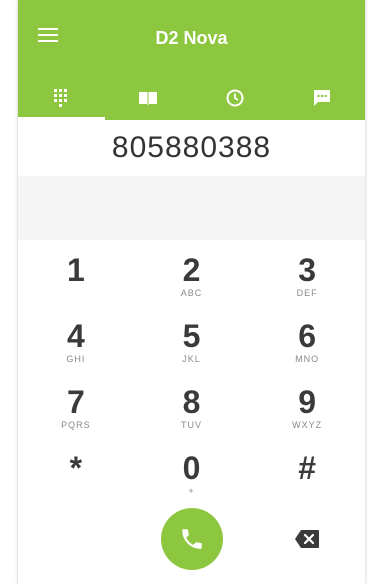 The width and height of the screenshot is (384, 584). I want to click on key-digit: 1, so click(75, 270).